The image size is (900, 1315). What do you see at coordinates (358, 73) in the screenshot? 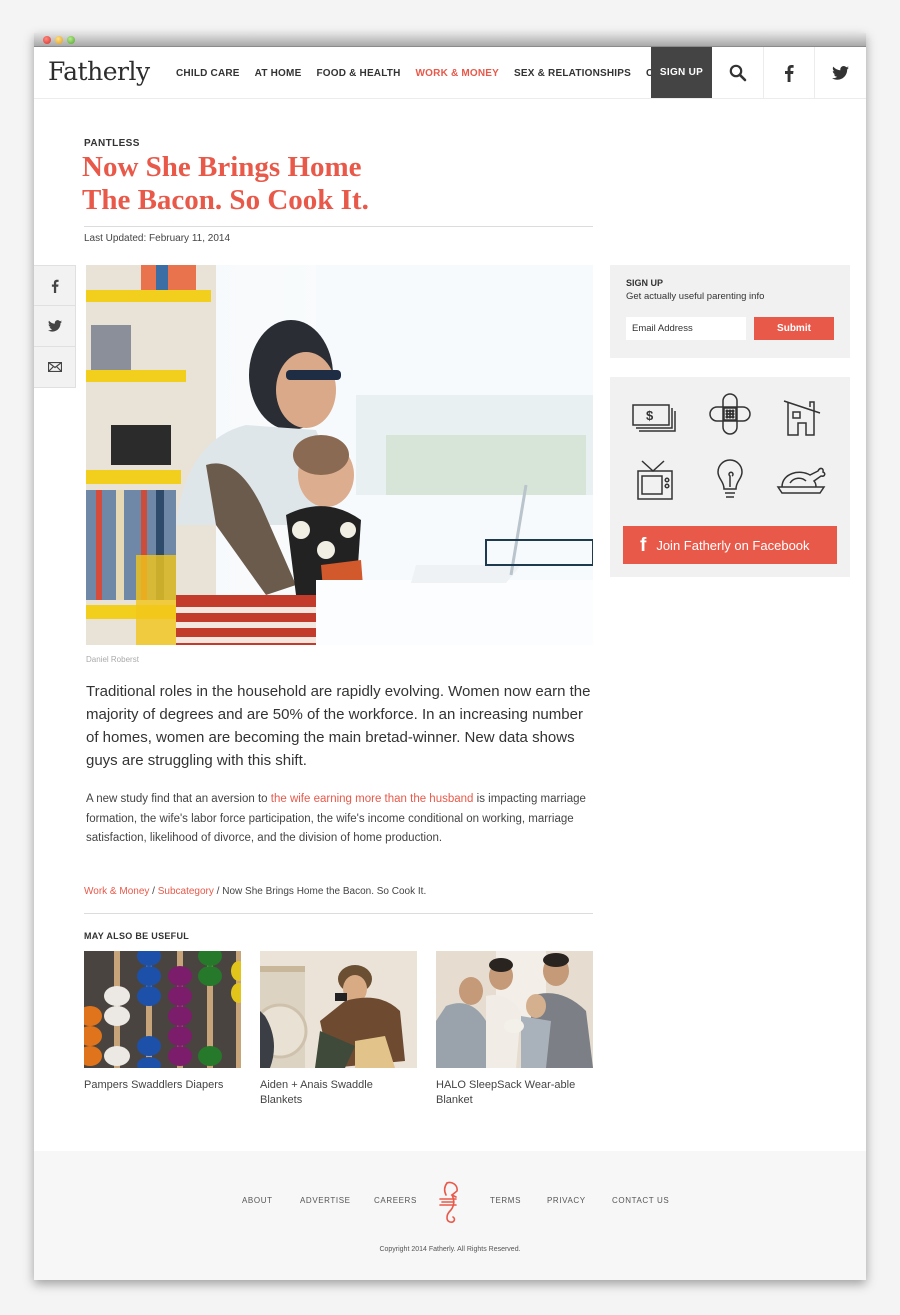
I see `nav-food-health: FOOD & HEALTH` at bounding box center [358, 73].